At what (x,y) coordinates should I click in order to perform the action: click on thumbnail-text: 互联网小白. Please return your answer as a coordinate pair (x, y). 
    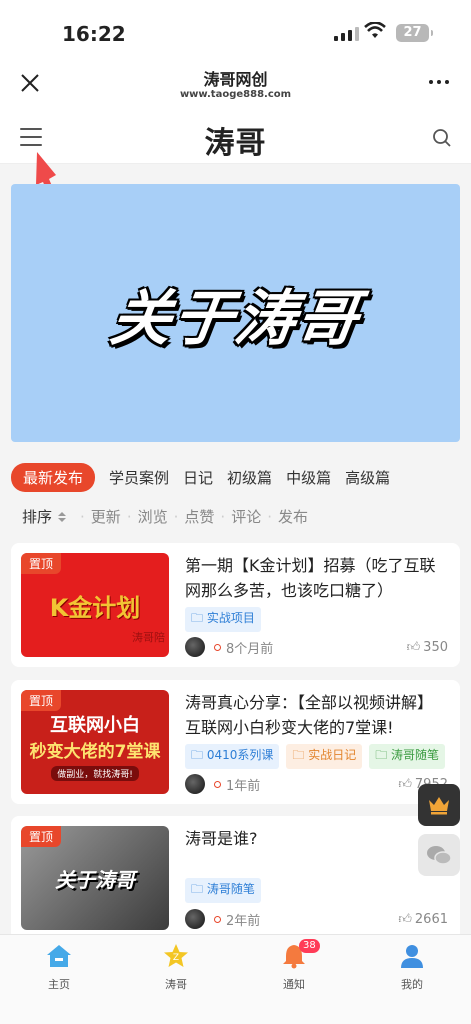
    Looking at the image, I should click on (95, 725).